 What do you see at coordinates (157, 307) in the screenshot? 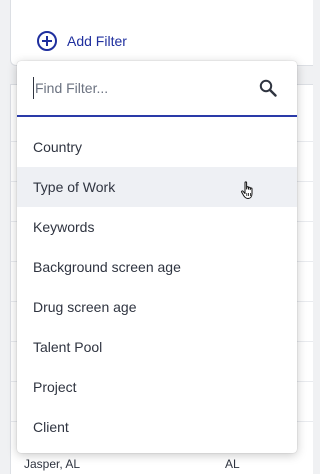
I see `filter-option-drug-screen-age: Drug screen age` at bounding box center [157, 307].